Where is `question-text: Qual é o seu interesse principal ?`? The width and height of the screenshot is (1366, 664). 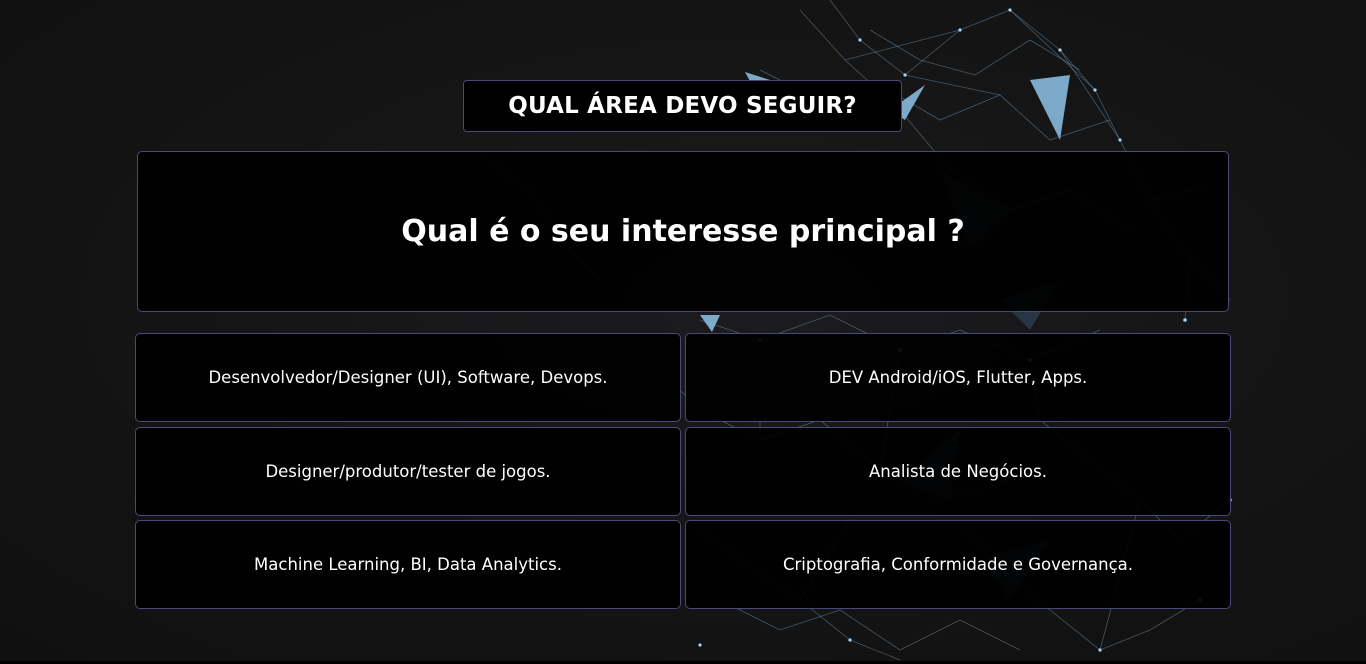
question-text: Qual é o seu interesse principal ? is located at coordinates (683, 231).